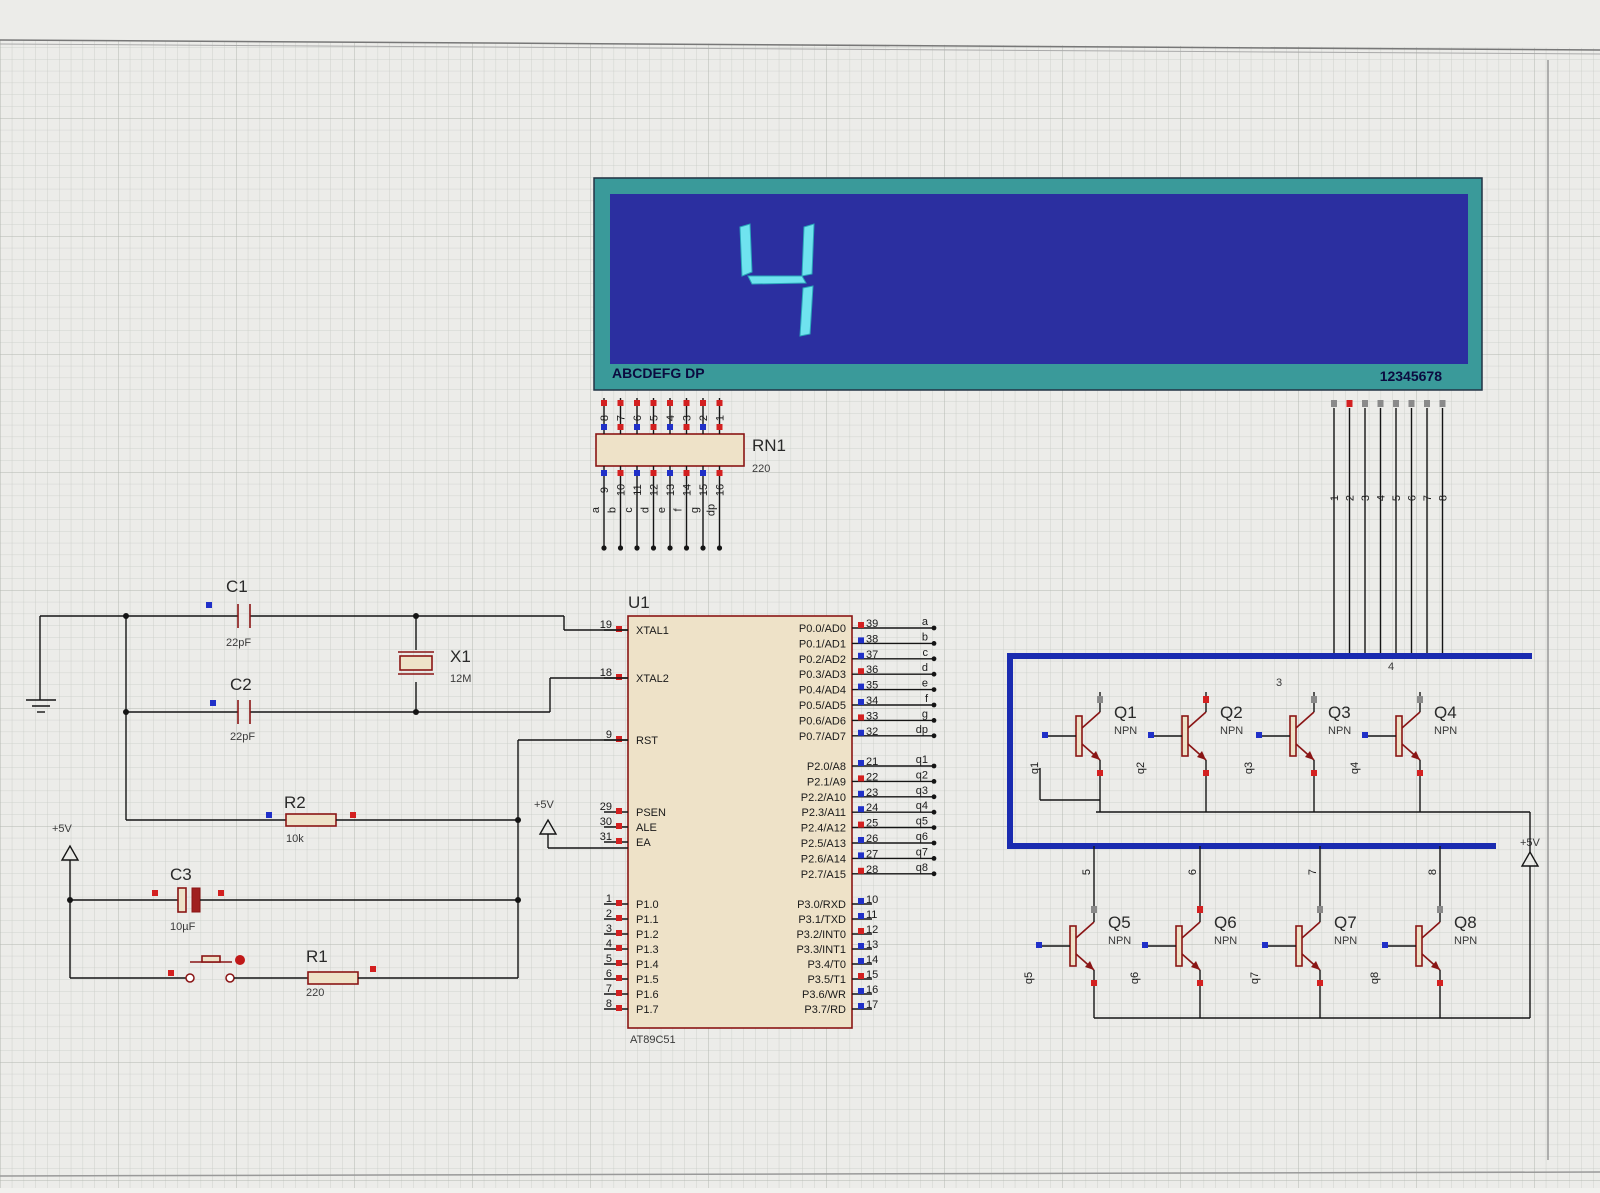 The image size is (1600, 1193). Describe the element at coordinates (872, 870) in the screenshot. I see `mcu-pin-number: 28` at that location.